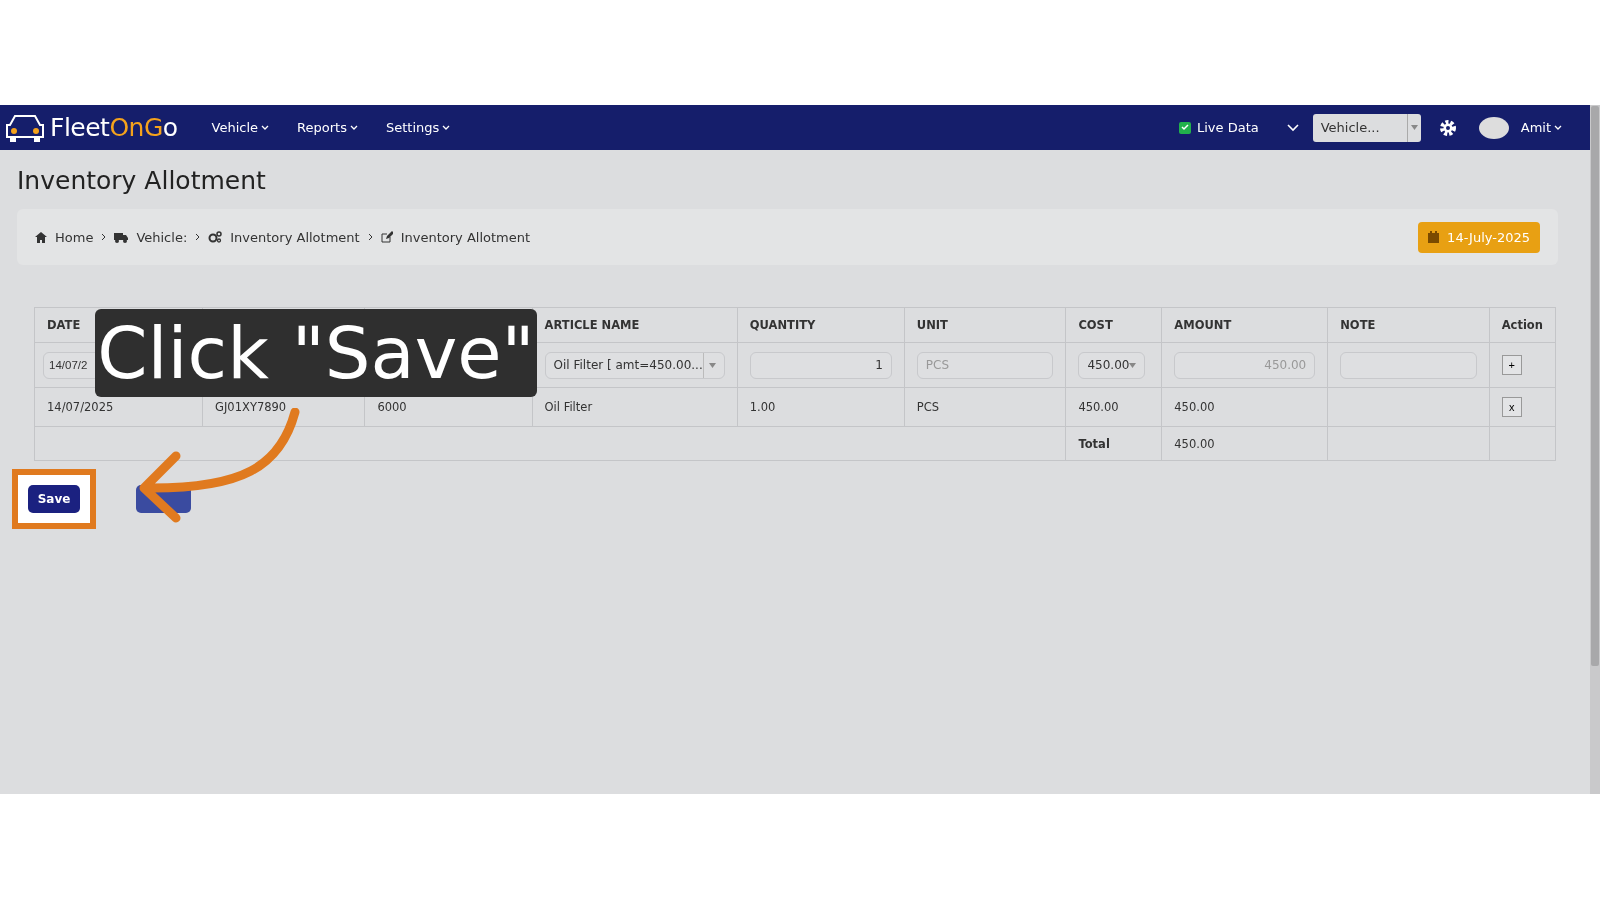  What do you see at coordinates (592, 325) in the screenshot?
I see `column-header: ARTICLE NAME` at bounding box center [592, 325].